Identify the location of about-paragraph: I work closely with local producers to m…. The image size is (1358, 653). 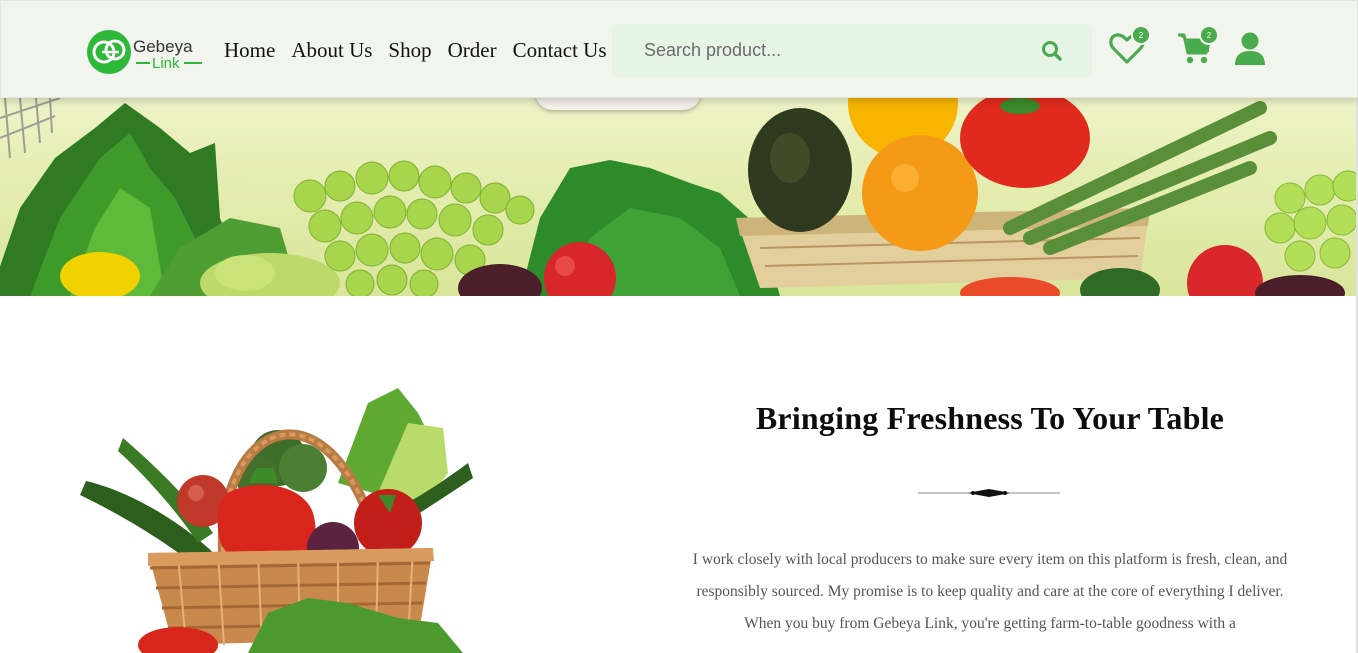
(990, 591).